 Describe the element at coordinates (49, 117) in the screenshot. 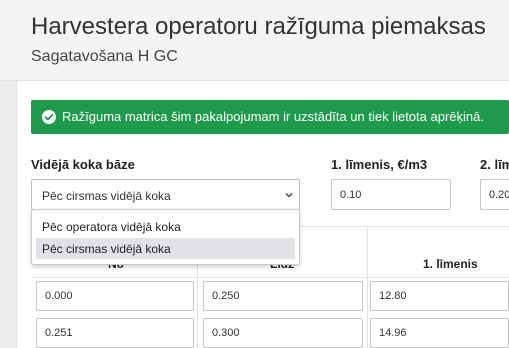

I see `check-circle-icon` at that location.